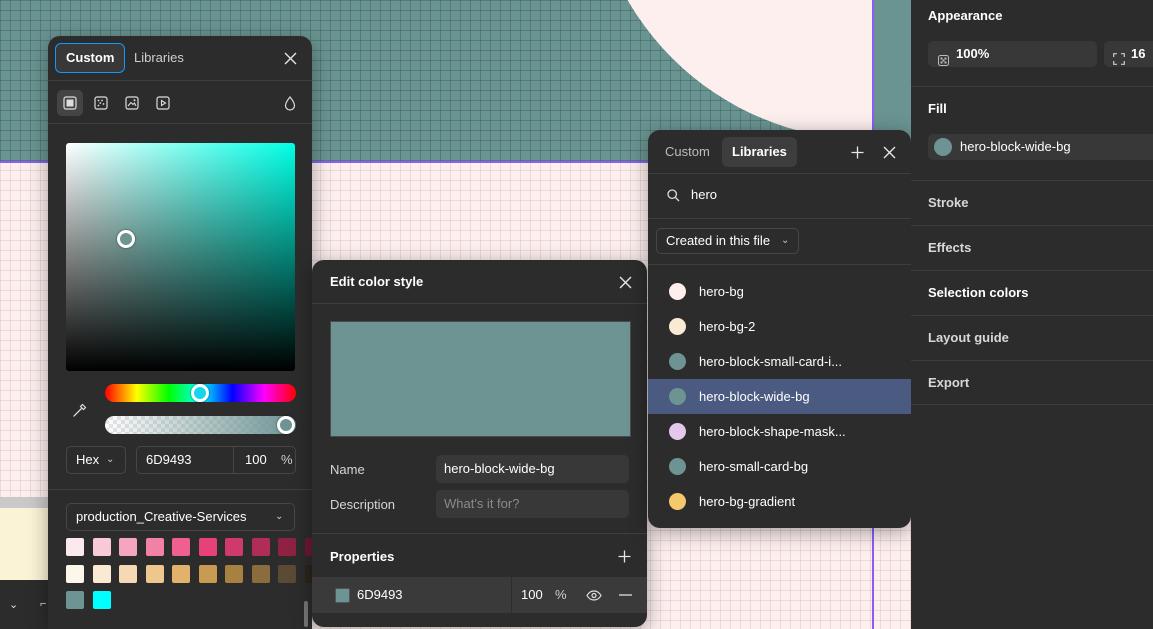 This screenshot has width=1153, height=629. I want to click on style-list-item: hero-small-card-bg, so click(779, 466).